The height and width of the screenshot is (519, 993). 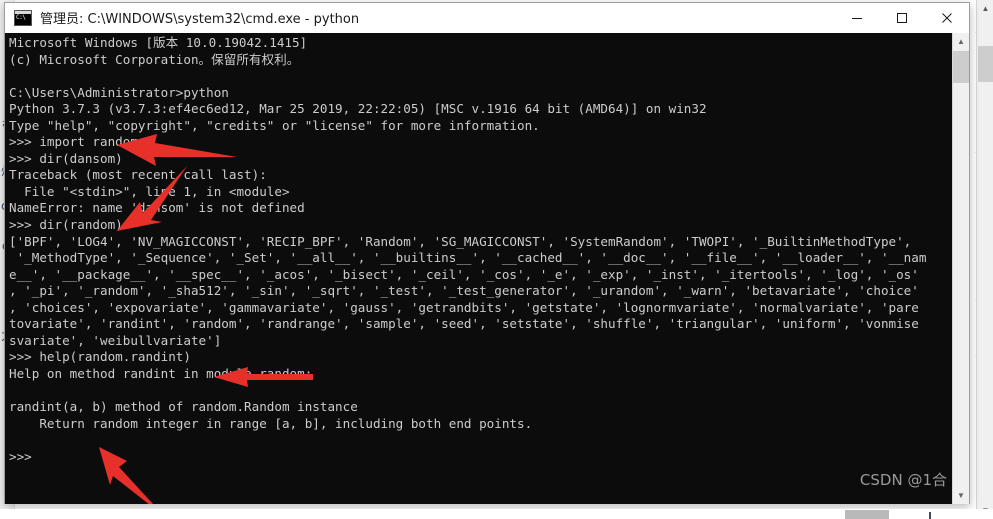 I want to click on maximize-icon, so click(x=901, y=17).